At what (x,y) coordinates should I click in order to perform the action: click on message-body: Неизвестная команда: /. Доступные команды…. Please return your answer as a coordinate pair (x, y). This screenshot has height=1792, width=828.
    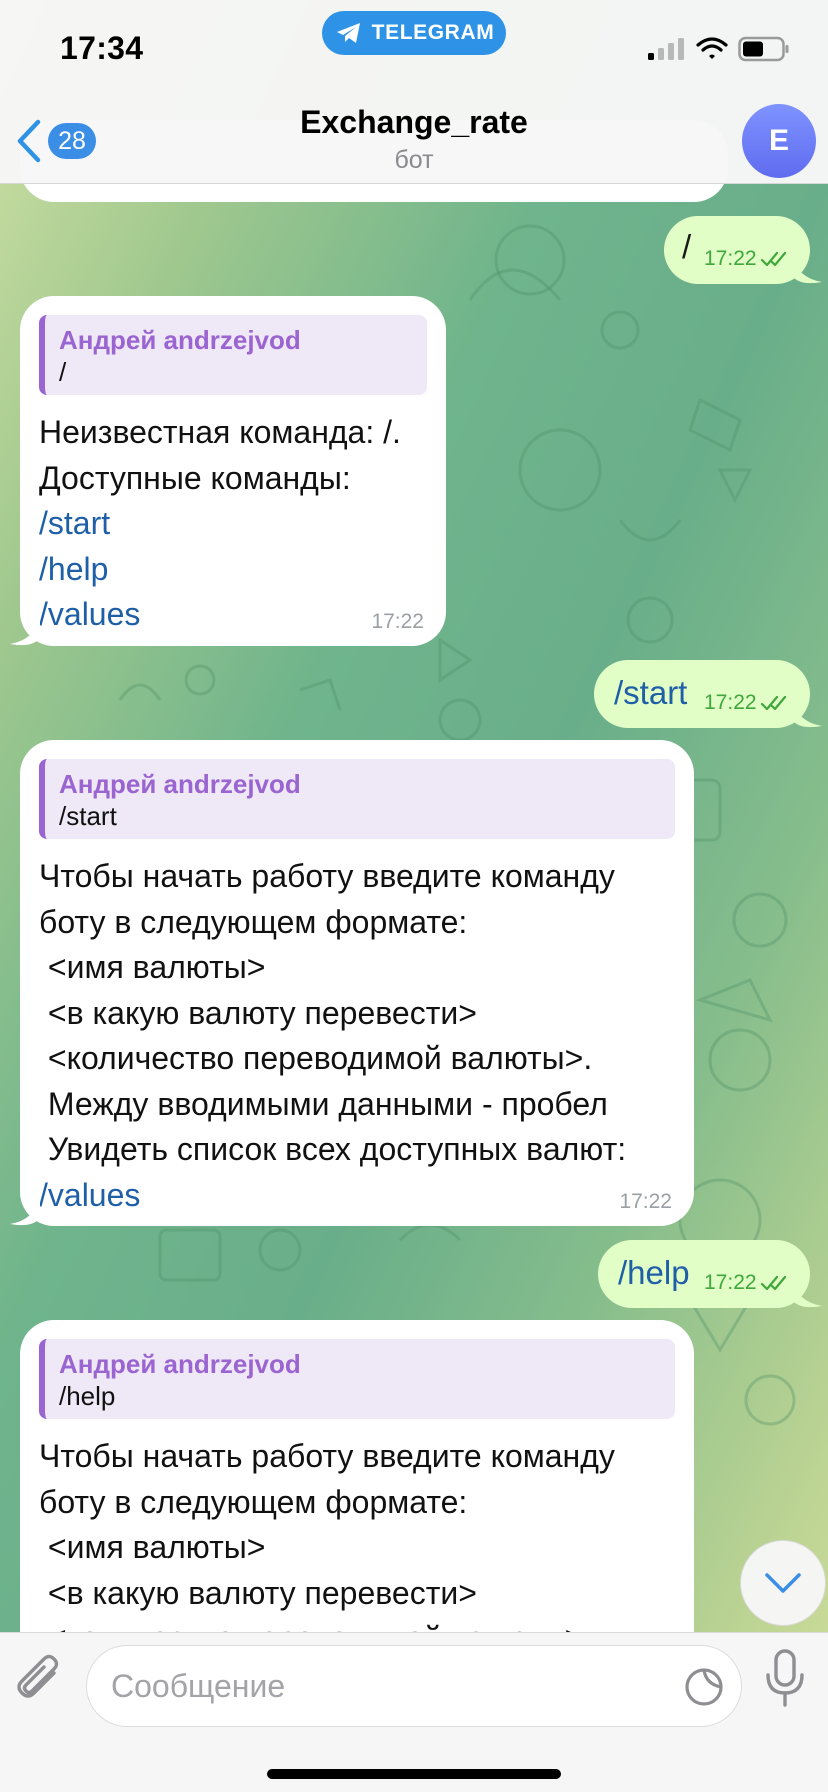
    Looking at the image, I should click on (220, 524).